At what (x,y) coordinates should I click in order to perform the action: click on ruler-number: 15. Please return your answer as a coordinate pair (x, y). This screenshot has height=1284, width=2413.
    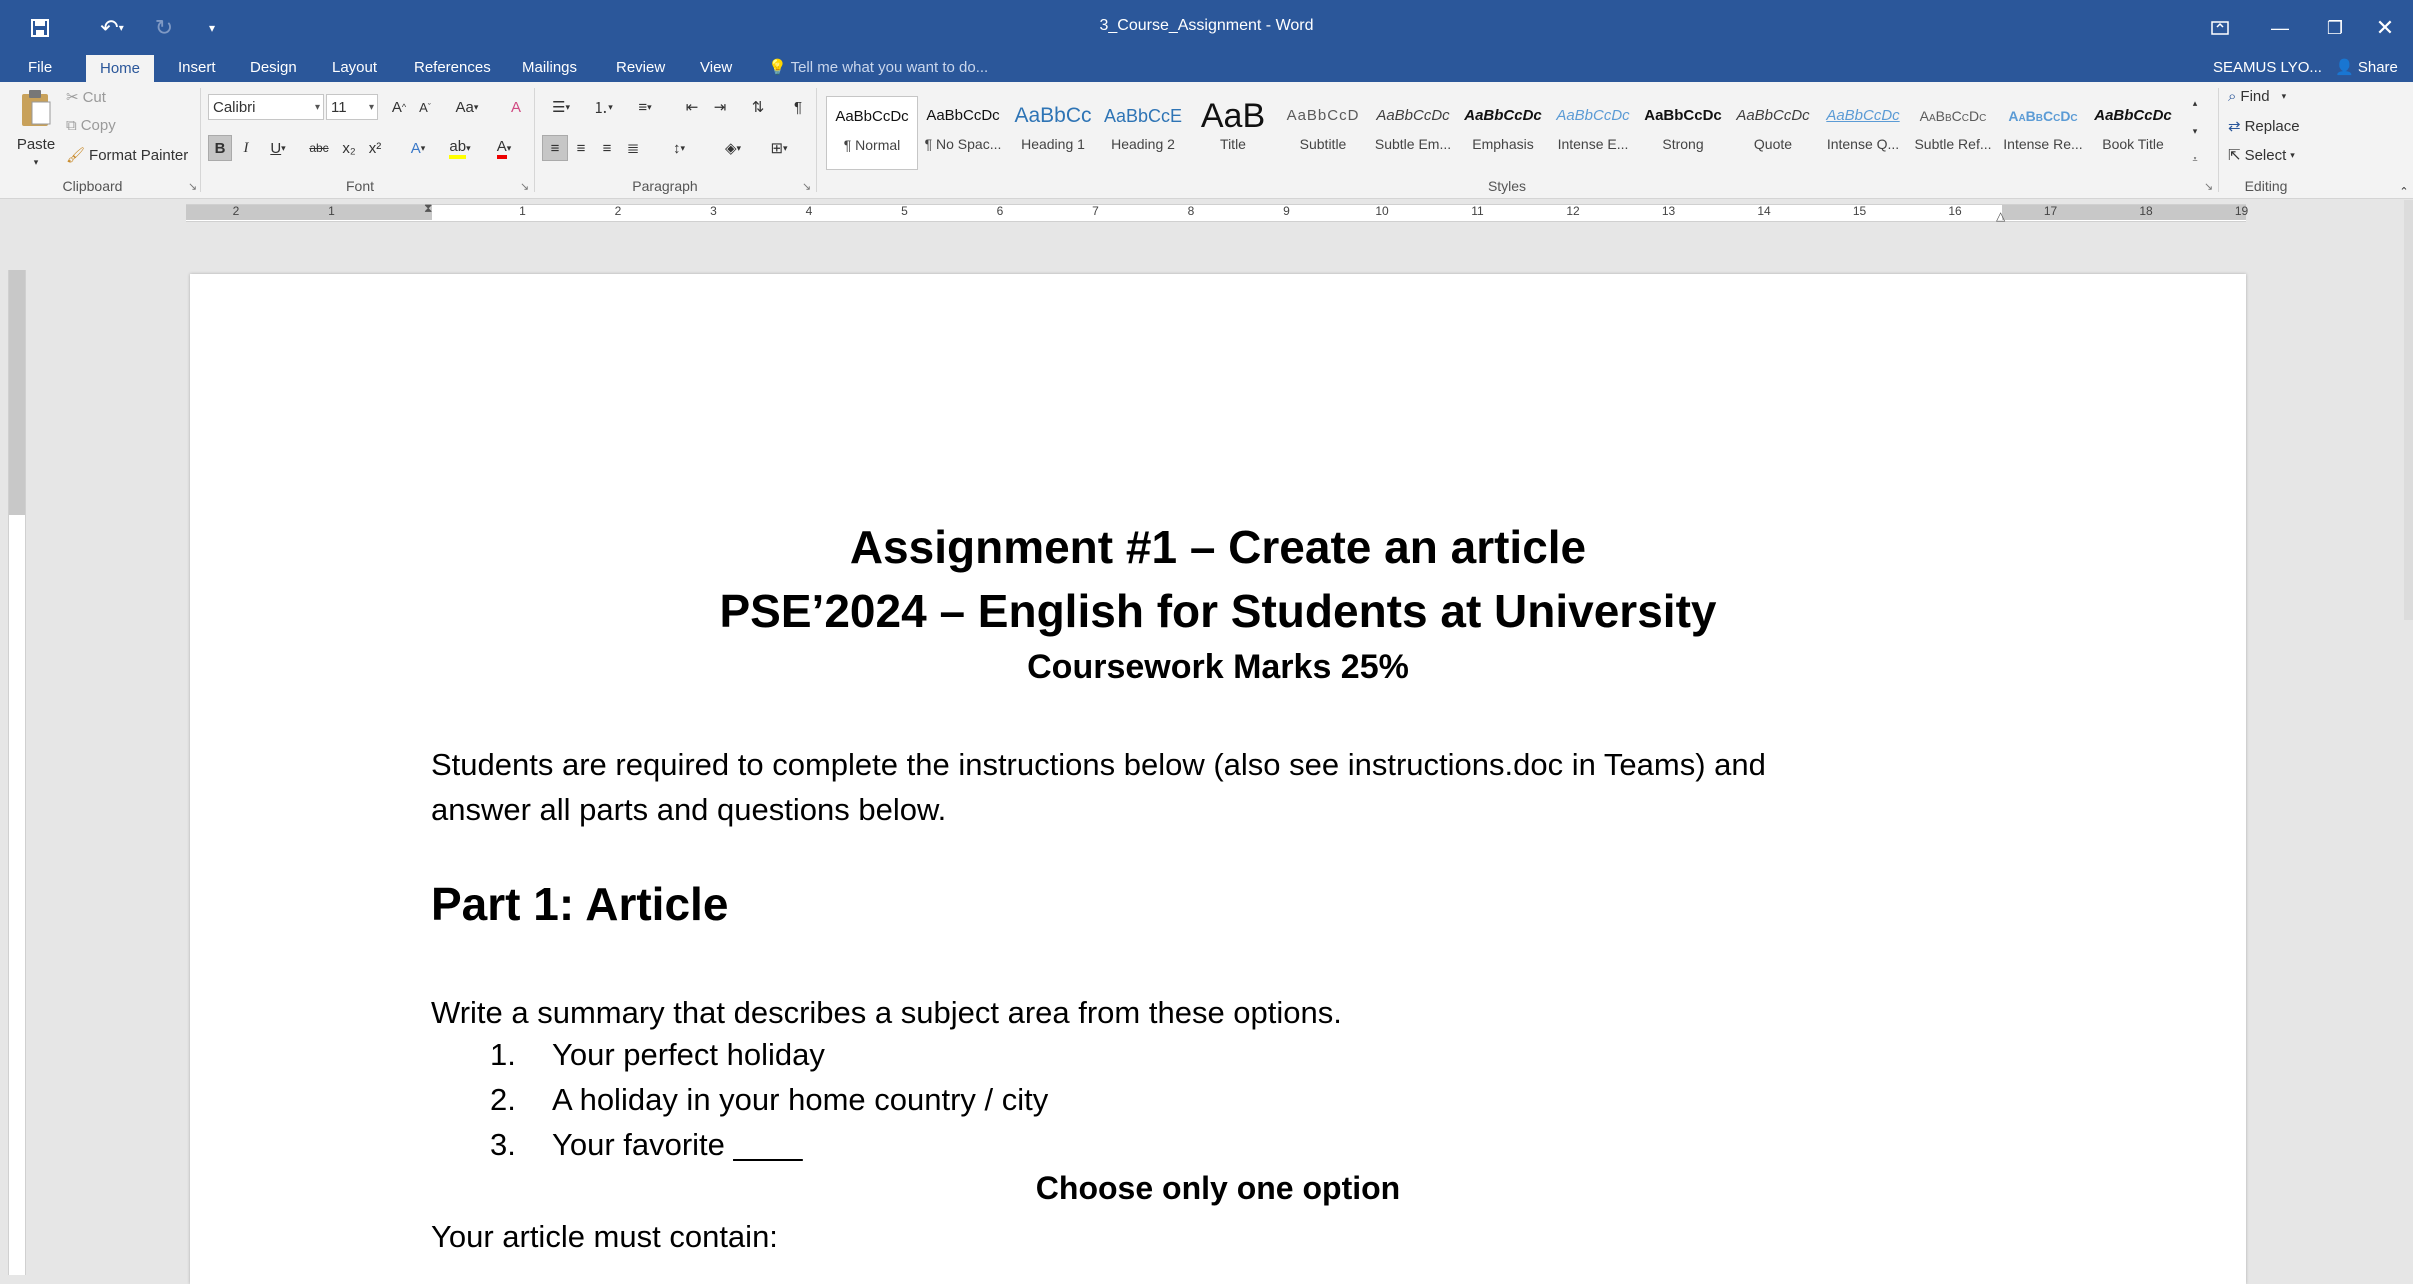
    Looking at the image, I should click on (1859, 211).